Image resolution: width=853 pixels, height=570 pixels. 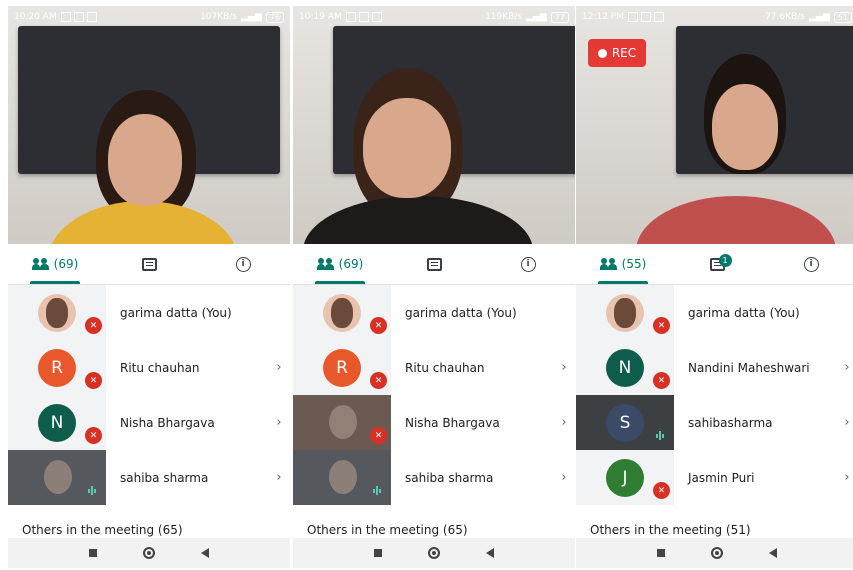 What do you see at coordinates (351, 264) in the screenshot?
I see `people-count: (69)` at bounding box center [351, 264].